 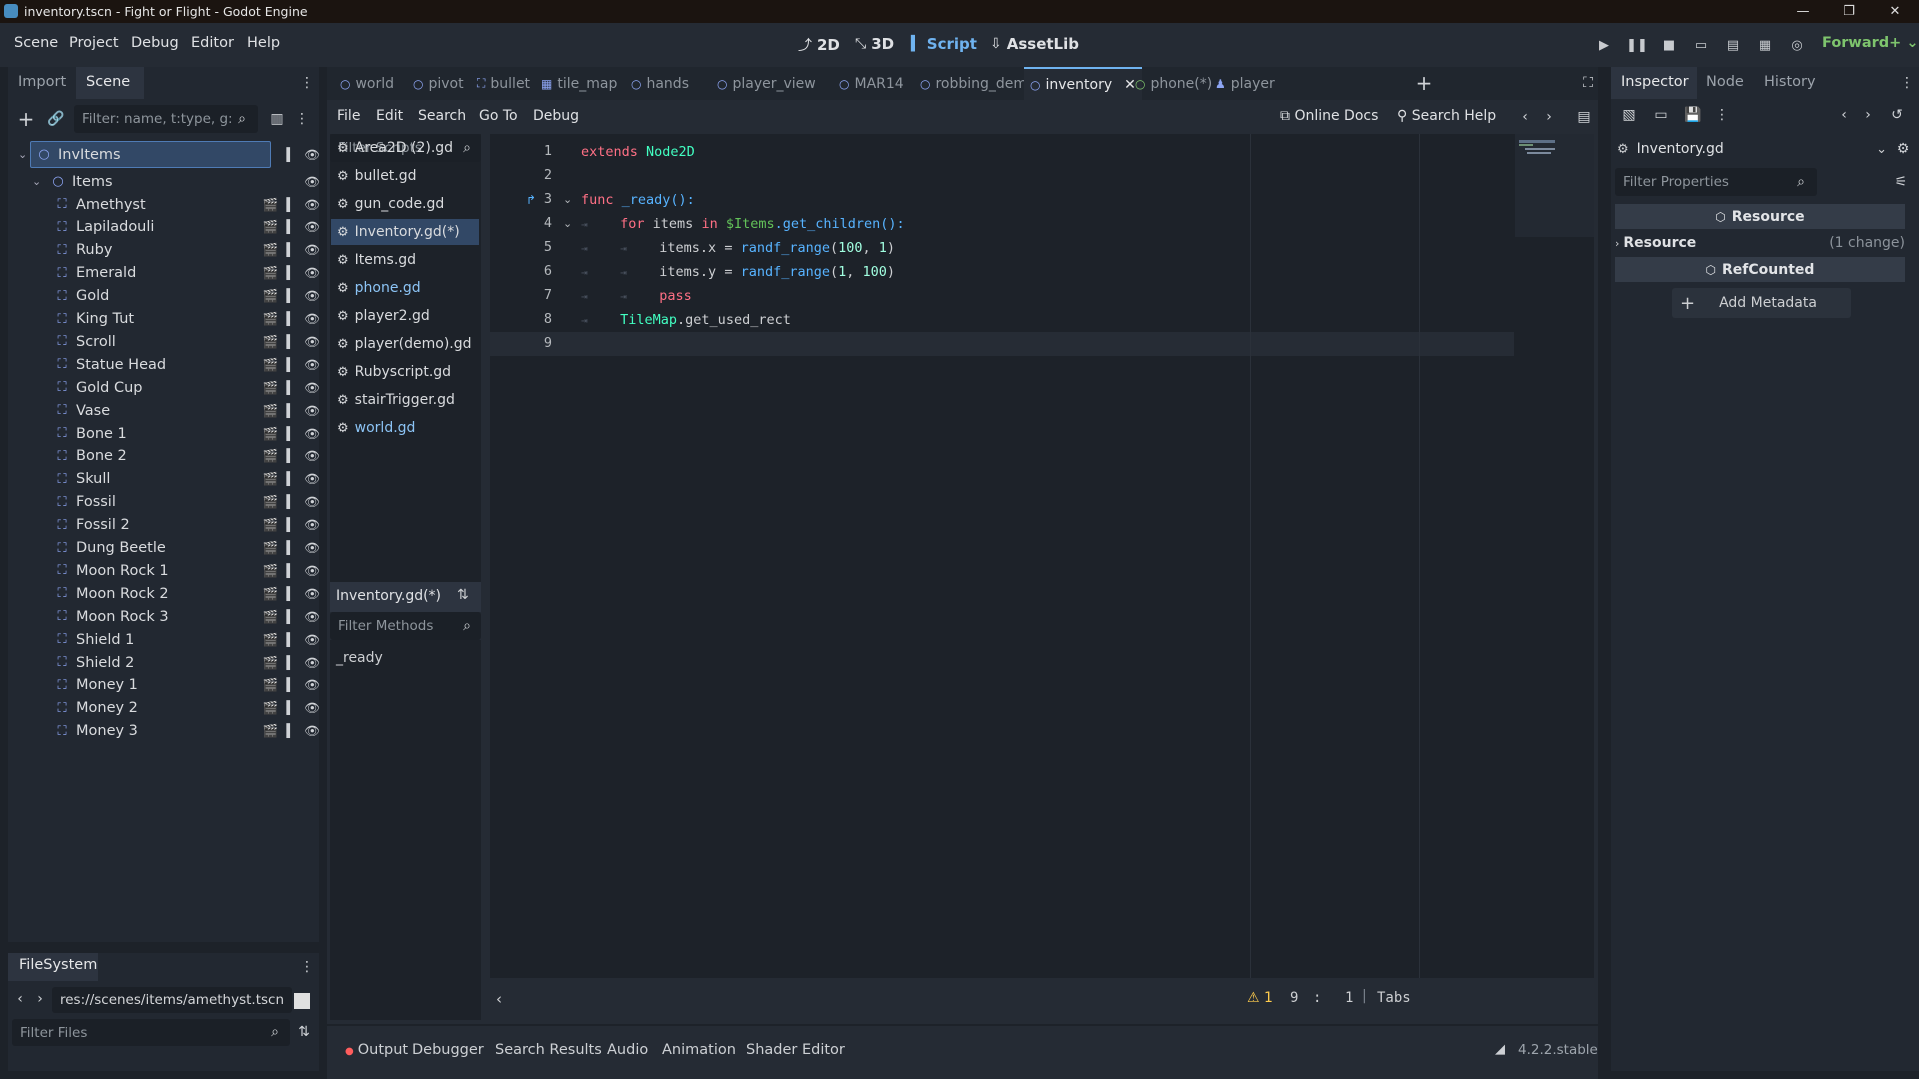 What do you see at coordinates (579, 83) in the screenshot?
I see `scene-tab: ▦ tile_map` at bounding box center [579, 83].